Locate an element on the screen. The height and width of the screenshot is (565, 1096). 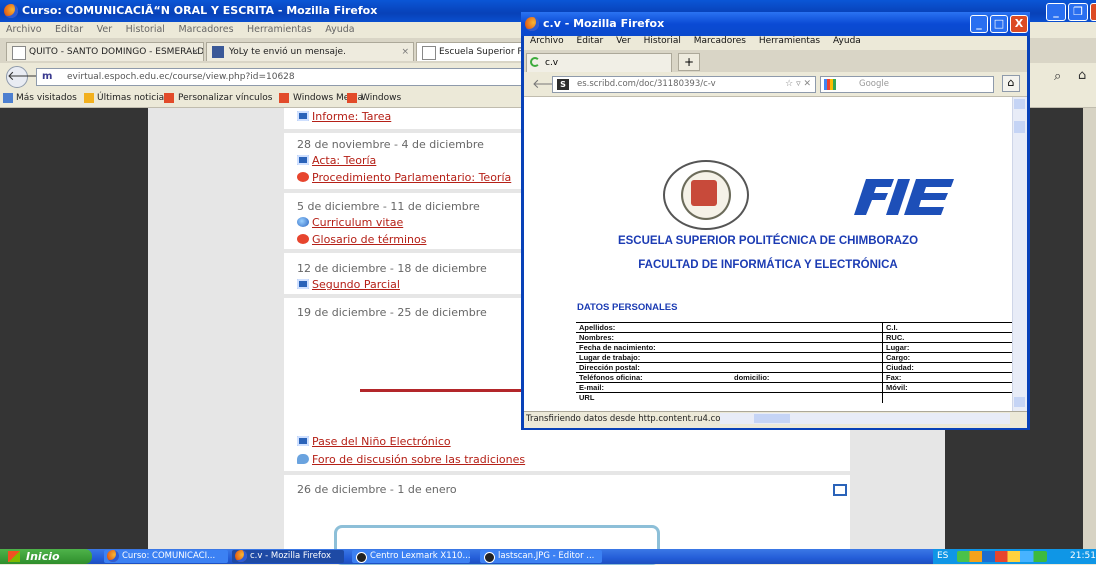
maximize-button: ❐ is located at coordinates (1078, 12).